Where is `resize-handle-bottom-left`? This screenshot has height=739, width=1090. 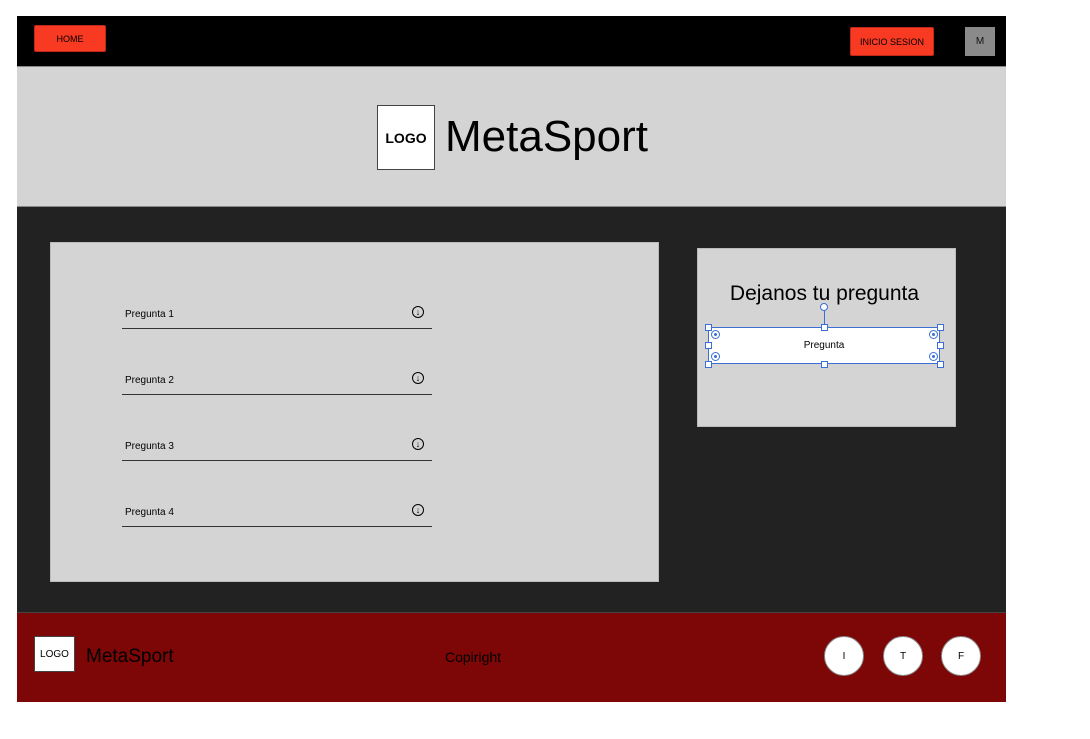 resize-handle-bottom-left is located at coordinates (708, 364).